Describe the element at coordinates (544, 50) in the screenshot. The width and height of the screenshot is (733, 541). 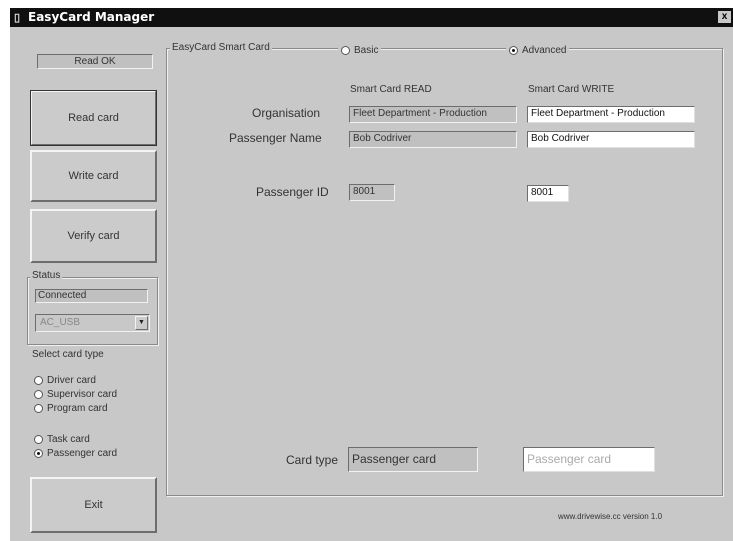
I see `radio-label: Advanced` at that location.